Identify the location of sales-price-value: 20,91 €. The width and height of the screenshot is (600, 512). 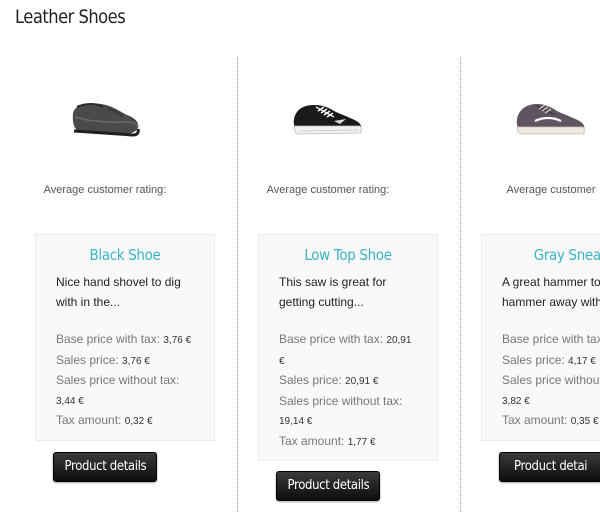
(362, 381).